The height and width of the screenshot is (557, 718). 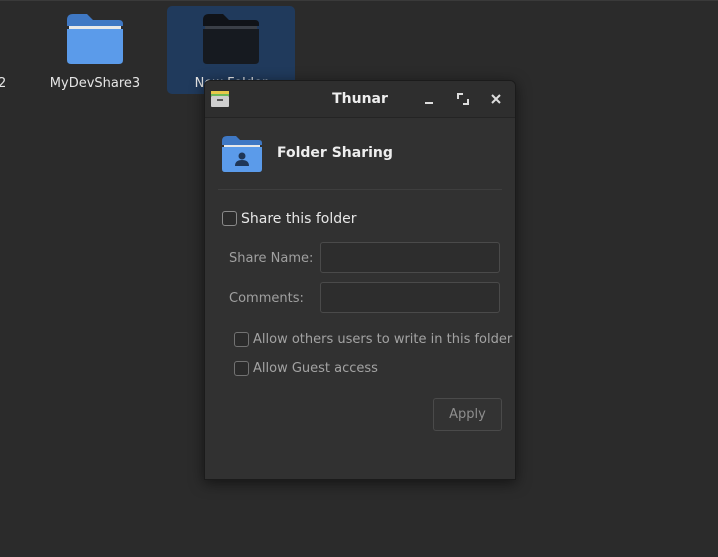 What do you see at coordinates (95, 83) in the screenshot?
I see `desktop-item-label: MyDevShare3` at bounding box center [95, 83].